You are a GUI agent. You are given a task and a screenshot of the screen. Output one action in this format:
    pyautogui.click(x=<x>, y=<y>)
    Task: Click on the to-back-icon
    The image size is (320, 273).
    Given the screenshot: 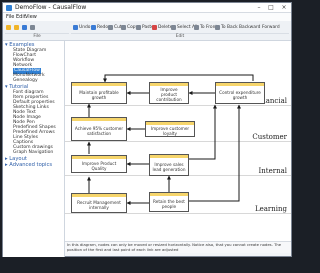 What is the action you would take?
    pyautogui.click(x=217, y=27)
    